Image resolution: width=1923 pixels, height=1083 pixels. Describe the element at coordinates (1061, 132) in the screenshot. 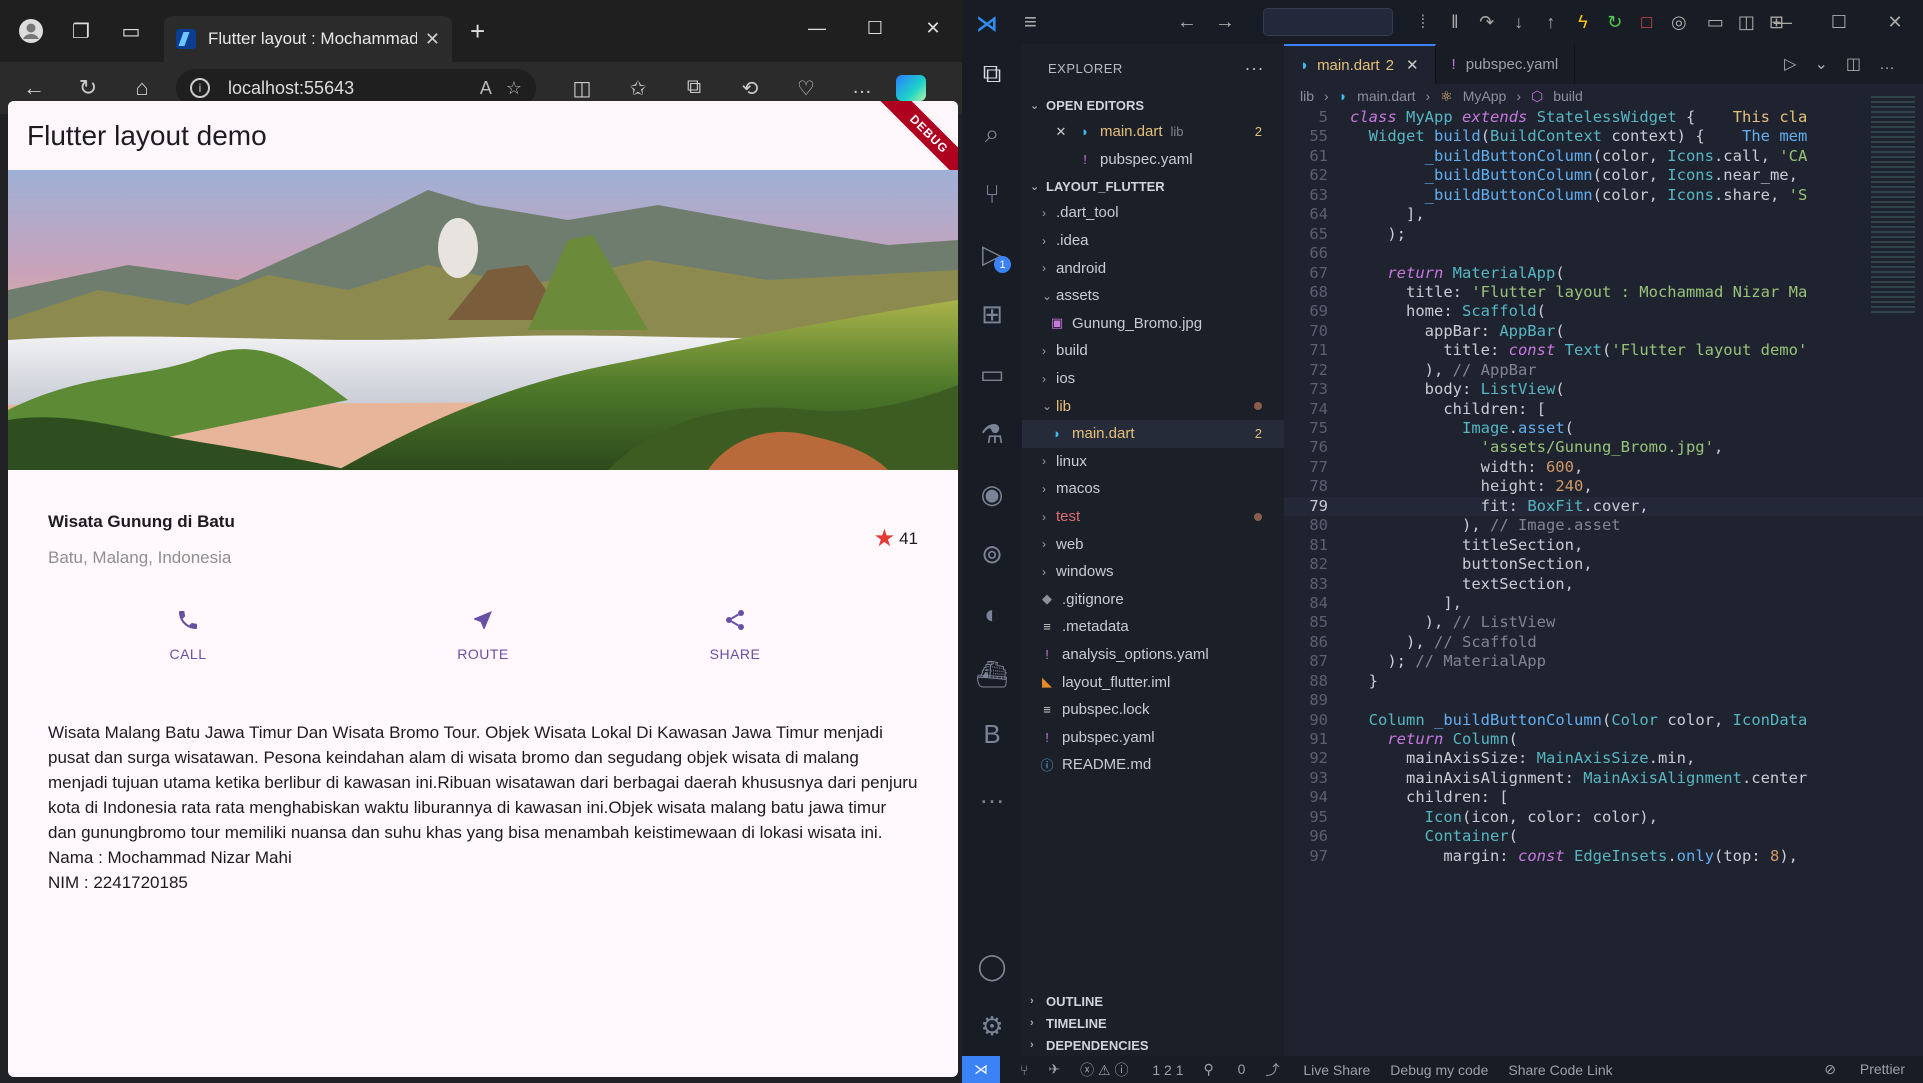

I see `close-editor-icon: ✕` at that location.